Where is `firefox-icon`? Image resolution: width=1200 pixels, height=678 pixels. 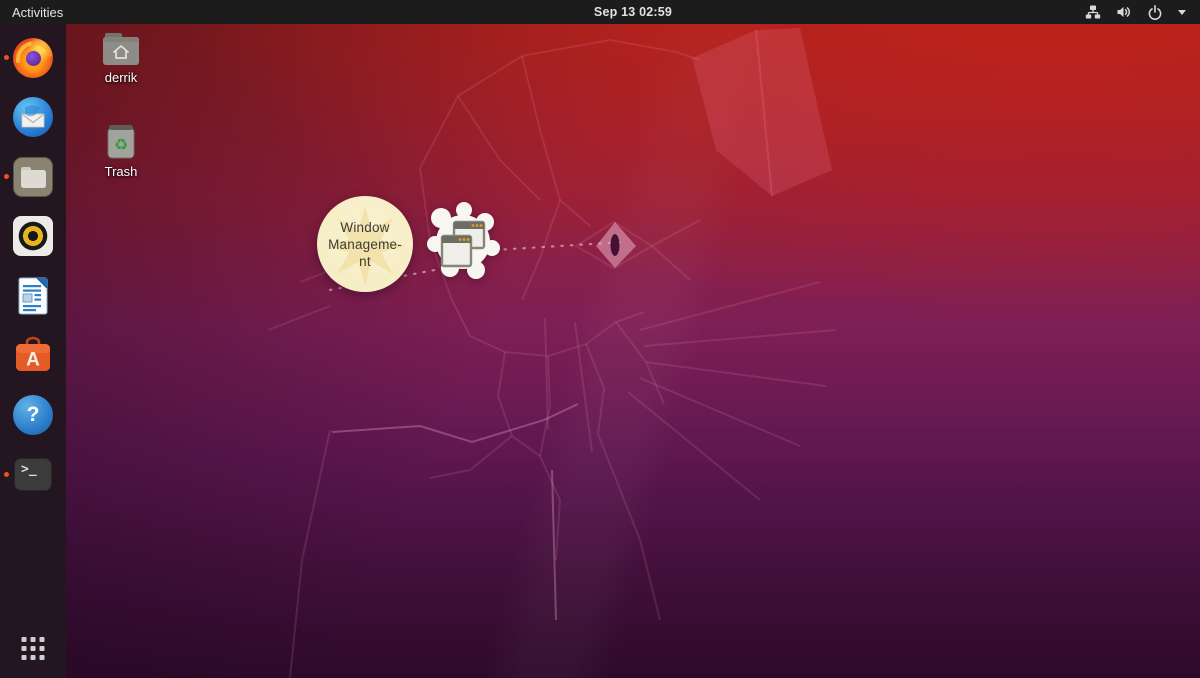
firefox-icon is located at coordinates (33, 57).